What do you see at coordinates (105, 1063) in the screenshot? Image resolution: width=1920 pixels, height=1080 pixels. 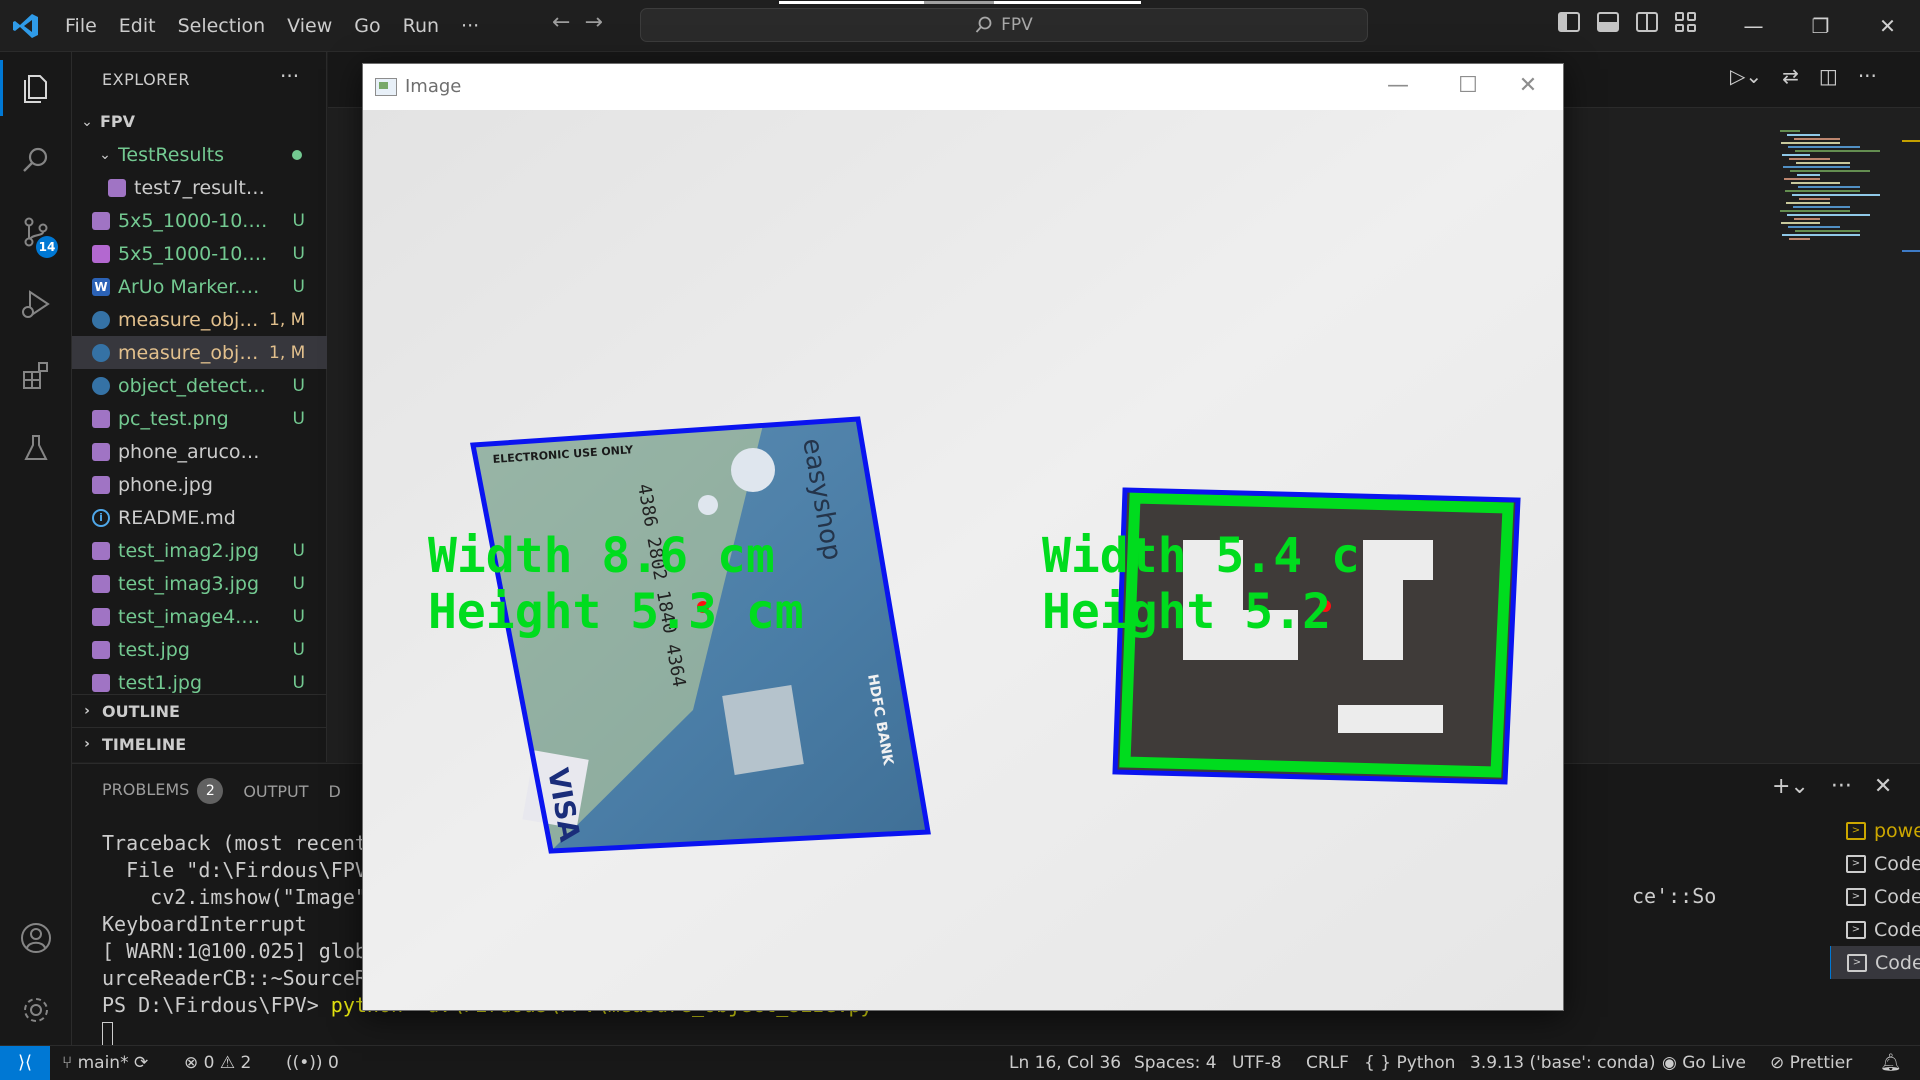 I see `branch-status: ⑂ main* ⟳` at bounding box center [105, 1063].